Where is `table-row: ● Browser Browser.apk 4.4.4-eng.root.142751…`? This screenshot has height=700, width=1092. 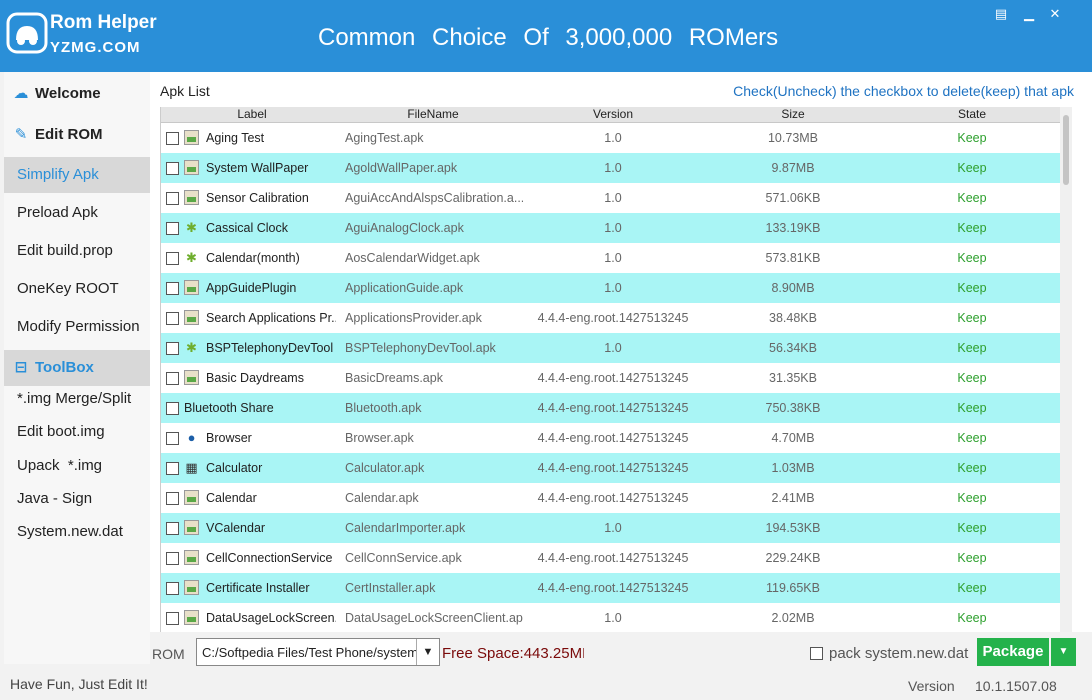 table-row: ● Browser Browser.apk 4.4.4-eng.root.142751… is located at coordinates (611, 438).